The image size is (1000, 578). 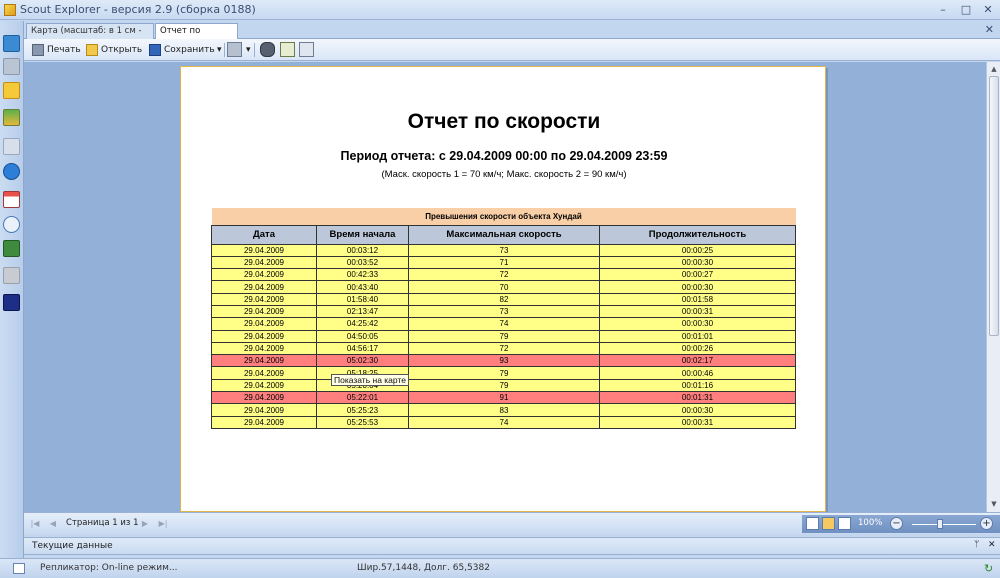 What do you see at coordinates (11, 43) in the screenshot?
I see `globe-car-icon` at bounding box center [11, 43].